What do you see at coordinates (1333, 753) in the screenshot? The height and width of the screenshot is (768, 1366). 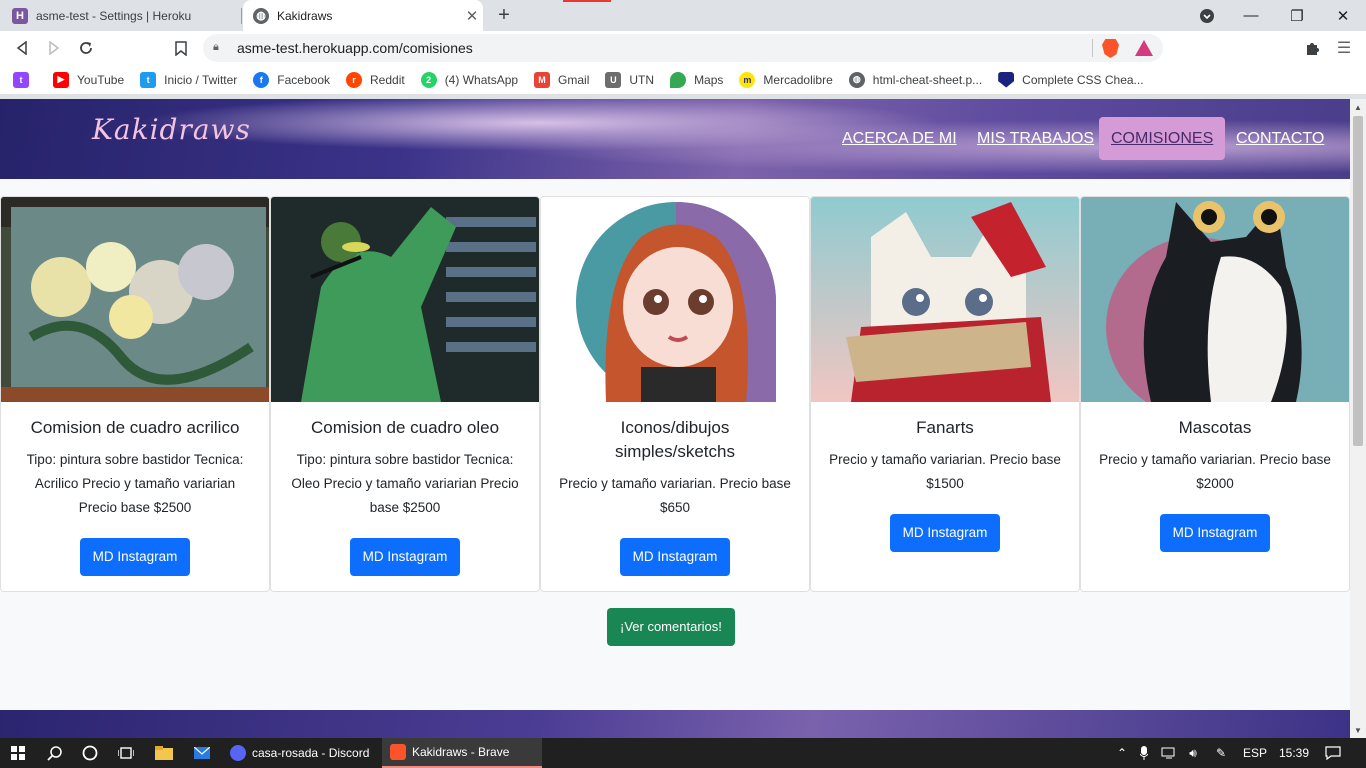 I see `notifications-icon` at bounding box center [1333, 753].